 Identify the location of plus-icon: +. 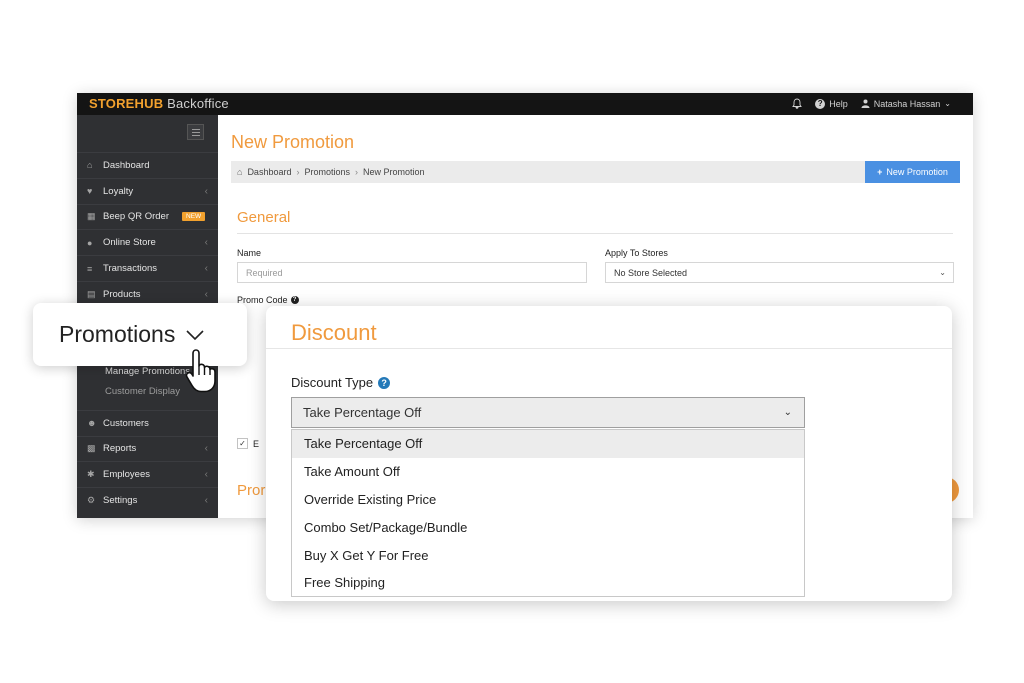
(880, 172).